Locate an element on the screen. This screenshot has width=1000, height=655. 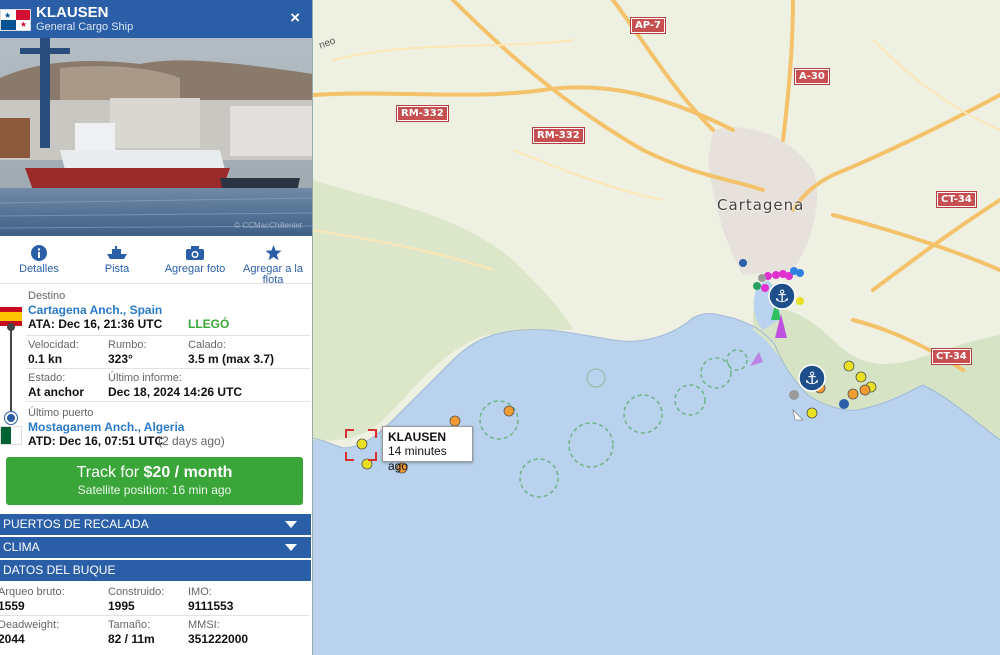
details-label: Detalles is located at coordinates (39, 269).